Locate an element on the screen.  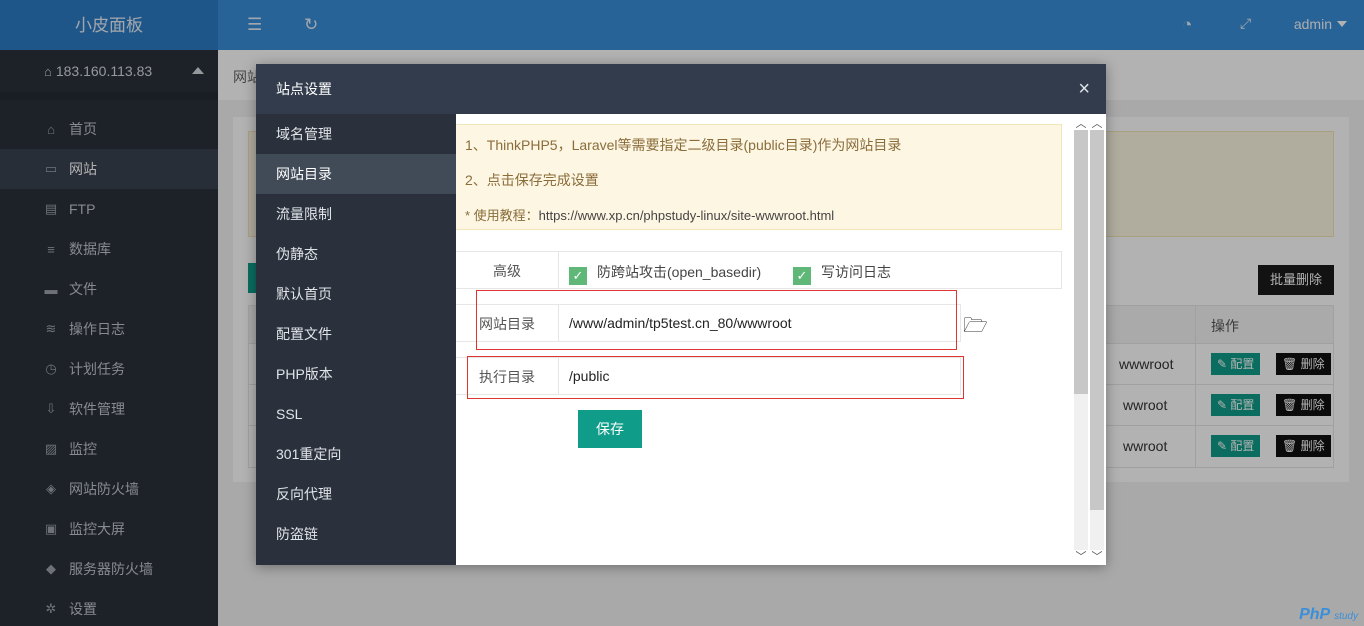
modal-title: 站点设置 is located at coordinates (304, 89).